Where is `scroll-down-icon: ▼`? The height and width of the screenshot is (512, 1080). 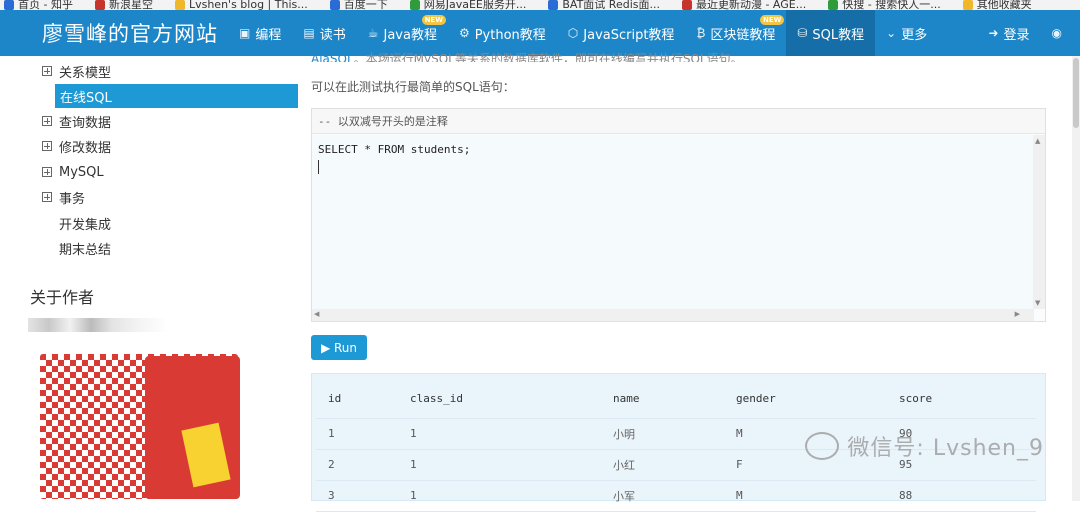 scroll-down-icon: ▼ is located at coordinates (1037, 303).